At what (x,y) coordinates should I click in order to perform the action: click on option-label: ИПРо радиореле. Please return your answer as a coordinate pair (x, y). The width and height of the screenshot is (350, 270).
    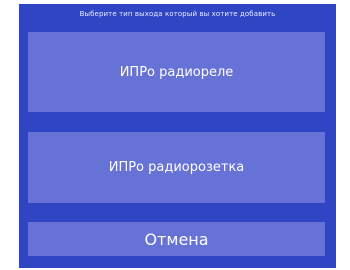
    Looking at the image, I should click on (176, 72).